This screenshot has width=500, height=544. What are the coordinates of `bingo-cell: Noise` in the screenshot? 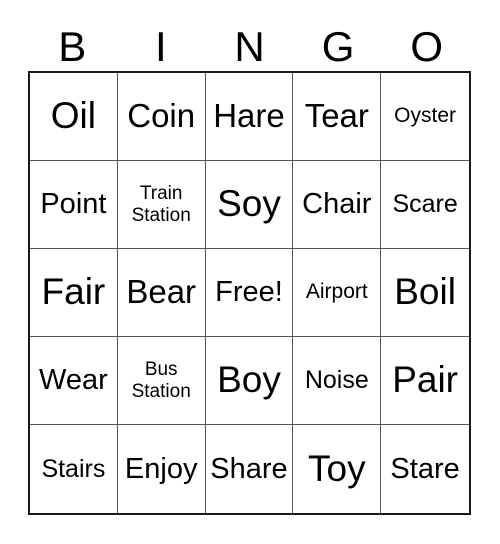 It's located at (337, 381).